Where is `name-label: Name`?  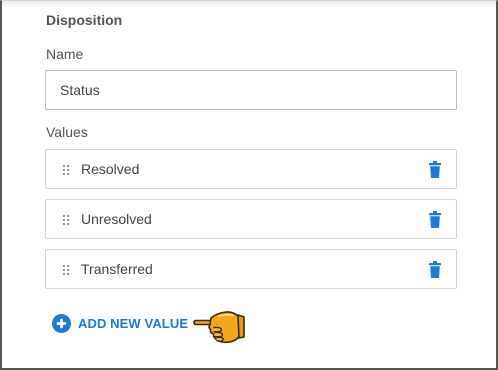
name-label: Name is located at coordinates (65, 54).